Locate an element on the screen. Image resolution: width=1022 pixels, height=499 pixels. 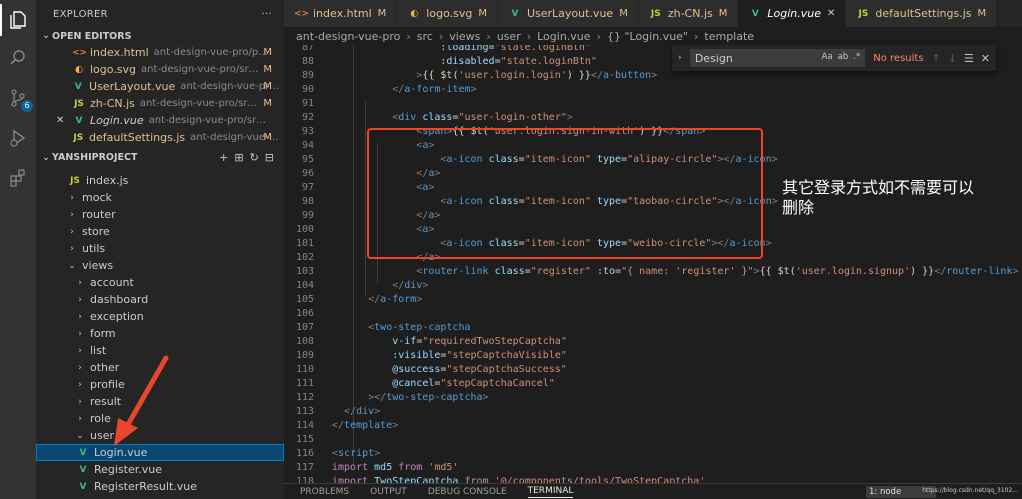
breadcrumb-item: {} "Login.vue" is located at coordinates (647, 36).